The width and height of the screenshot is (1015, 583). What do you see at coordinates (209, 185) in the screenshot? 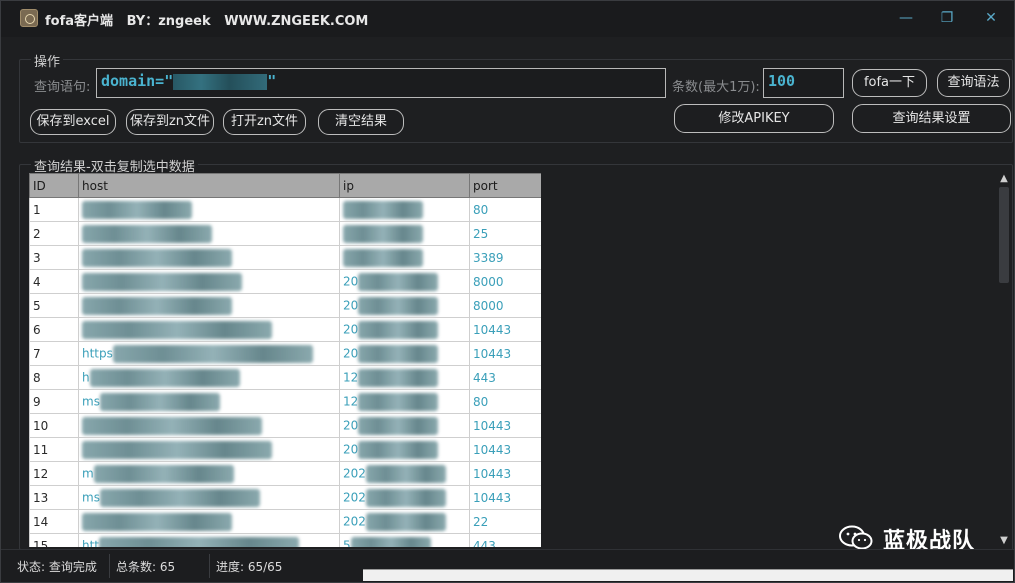
I see `column-header-host: host` at bounding box center [209, 185].